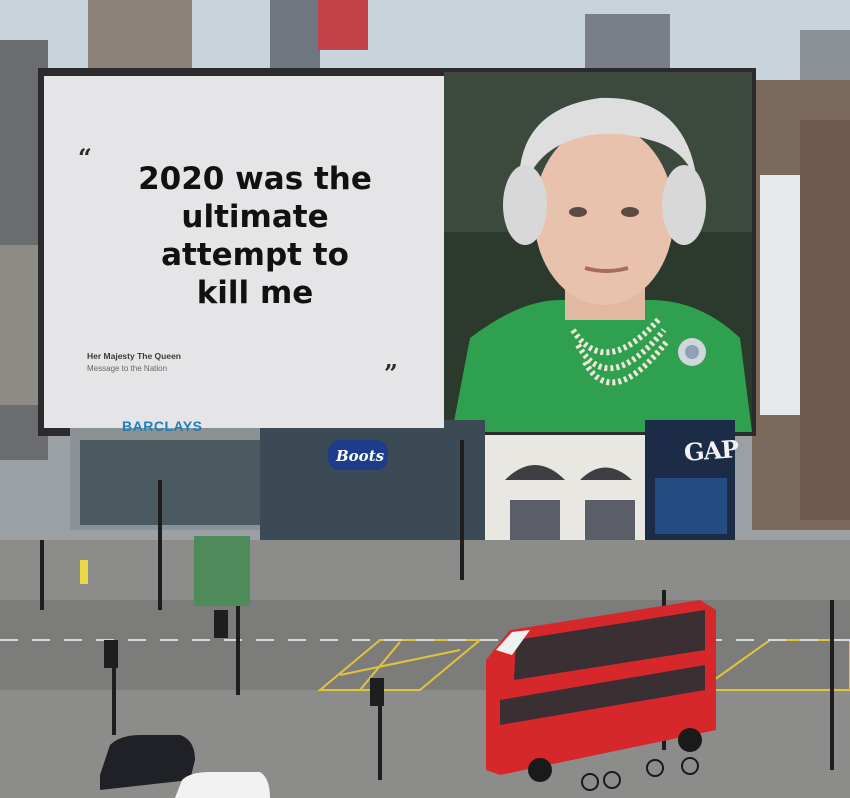 The image size is (850, 798). What do you see at coordinates (711, 450) in the screenshot?
I see `gap-sign: GAP` at bounding box center [711, 450].